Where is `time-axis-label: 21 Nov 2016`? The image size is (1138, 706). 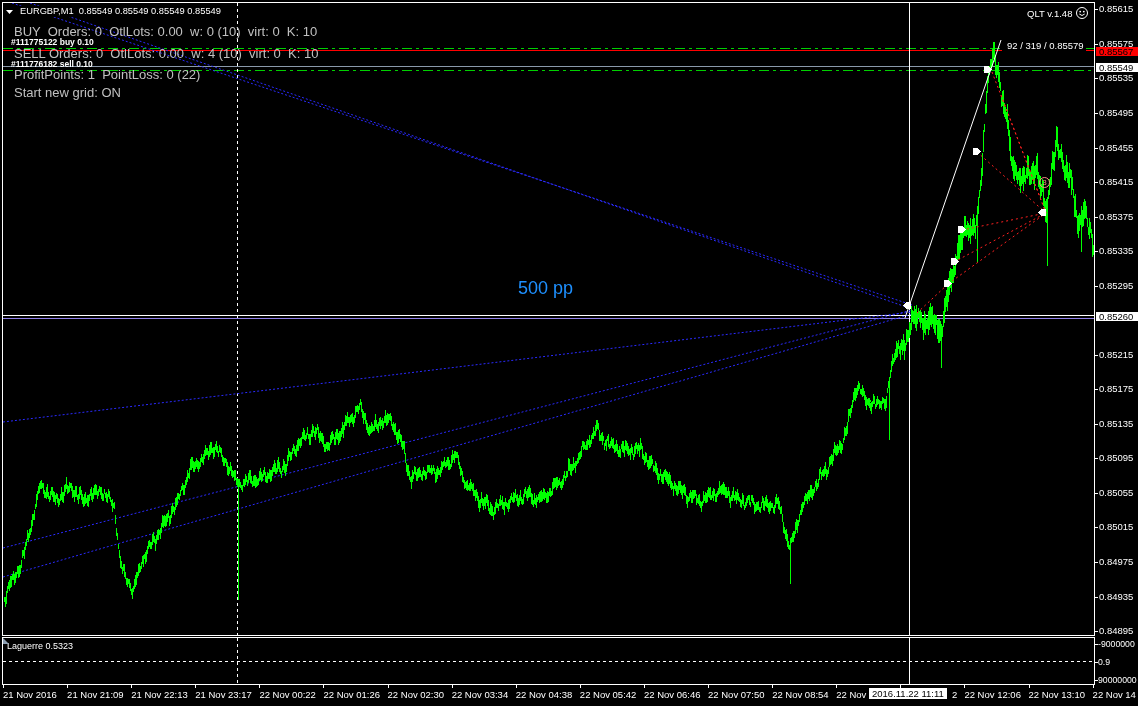
time-axis-label: 21 Nov 2016 is located at coordinates (30, 694).